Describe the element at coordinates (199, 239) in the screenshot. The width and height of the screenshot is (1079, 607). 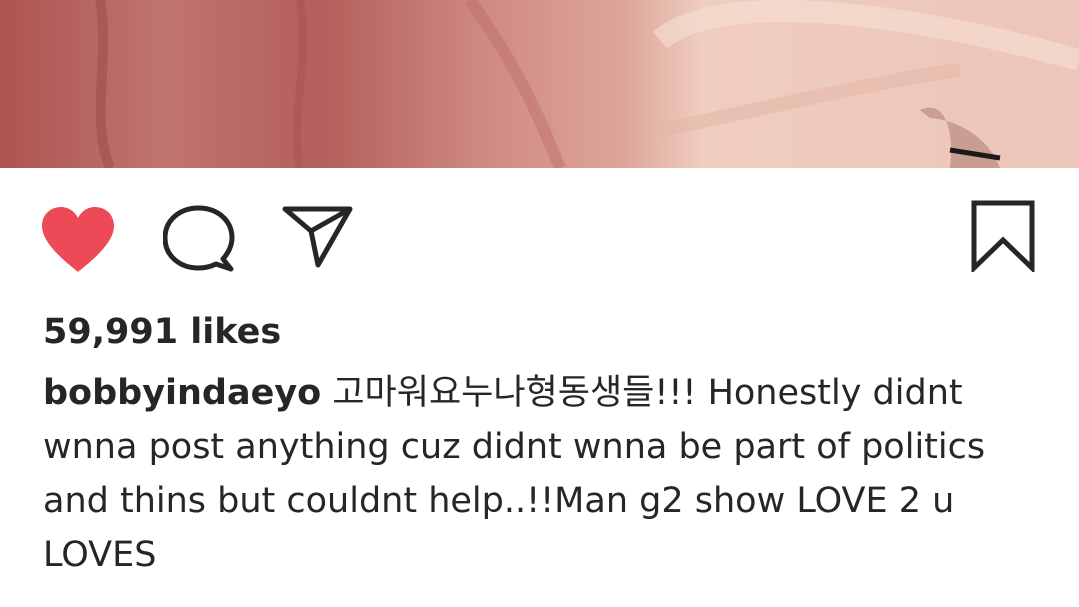
I see `comment-bubble-icon` at that location.